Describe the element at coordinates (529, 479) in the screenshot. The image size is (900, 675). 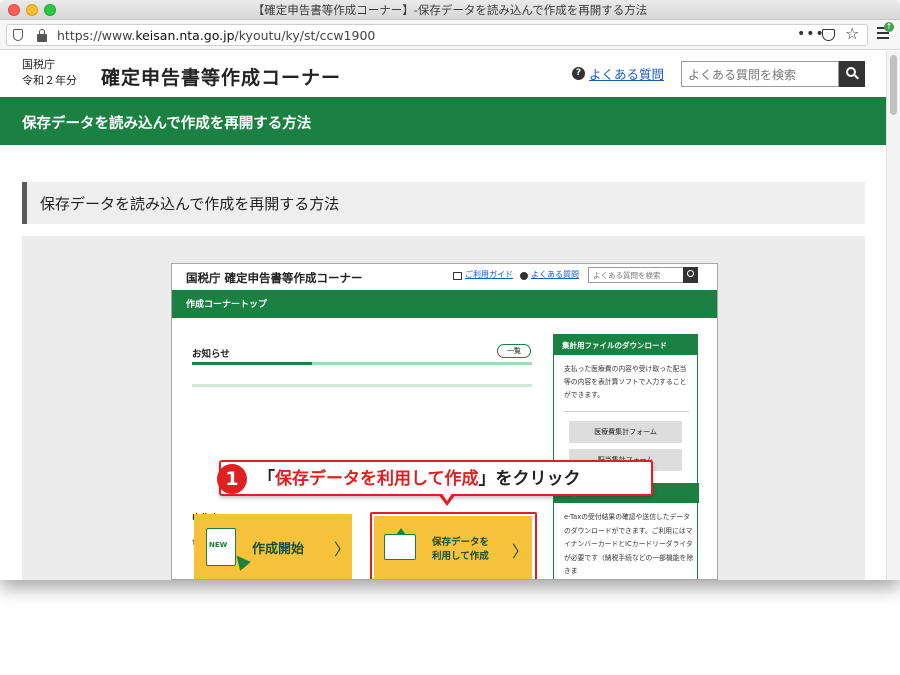
I see `instruction-close: 」をクリック` at that location.